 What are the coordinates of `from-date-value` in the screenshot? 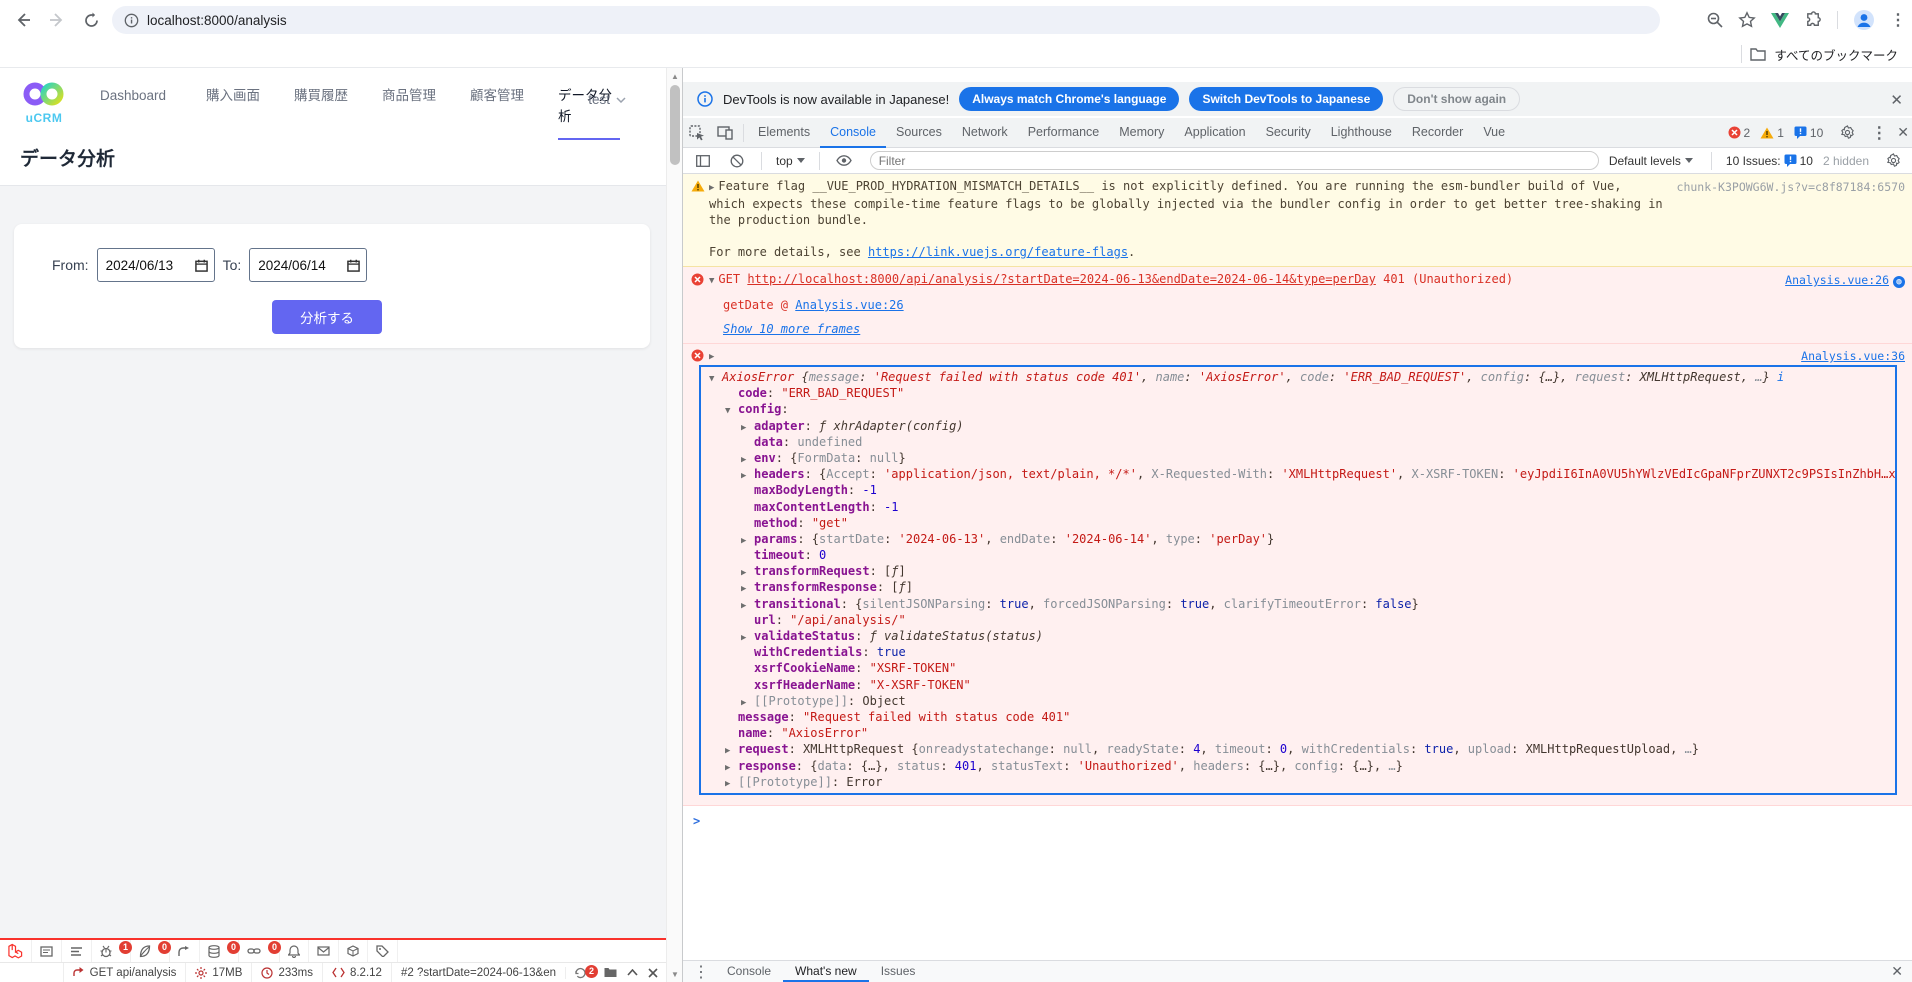 It's located at (147, 265).